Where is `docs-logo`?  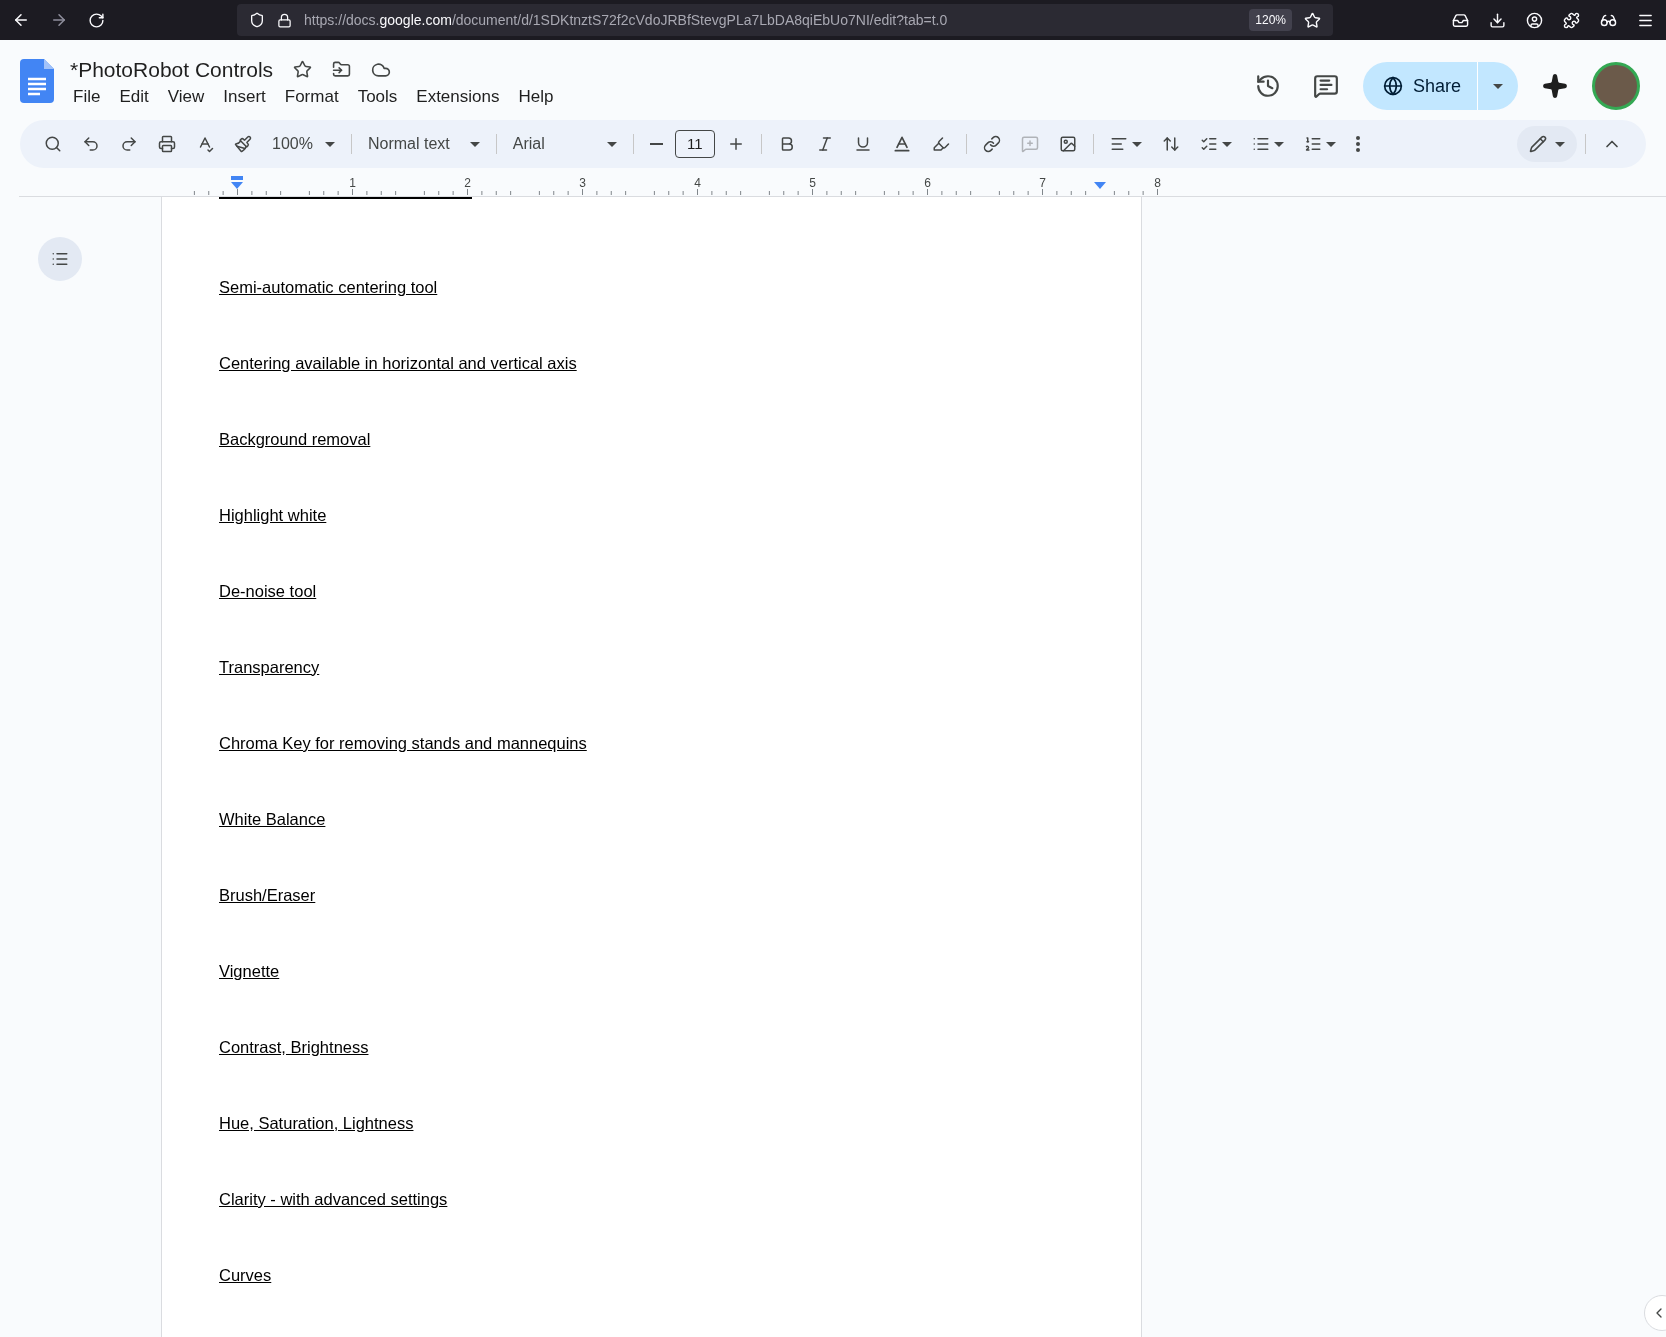 docs-logo is located at coordinates (37, 81).